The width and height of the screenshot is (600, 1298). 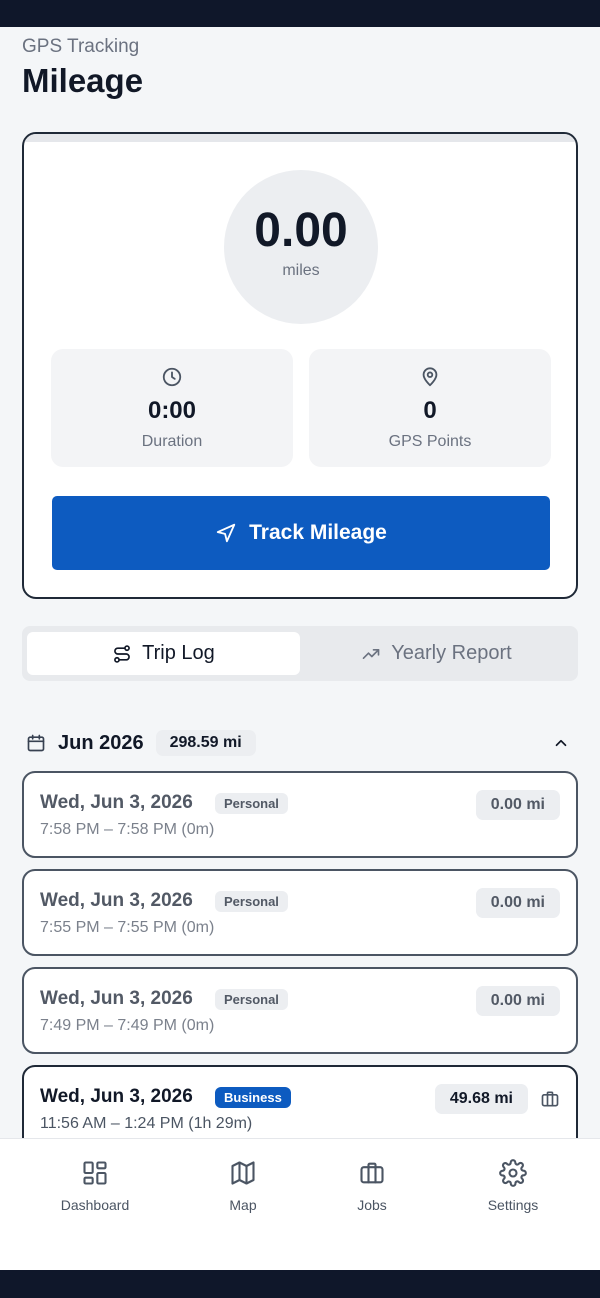 I want to click on nav-settings: Settings, so click(x=513, y=1186).